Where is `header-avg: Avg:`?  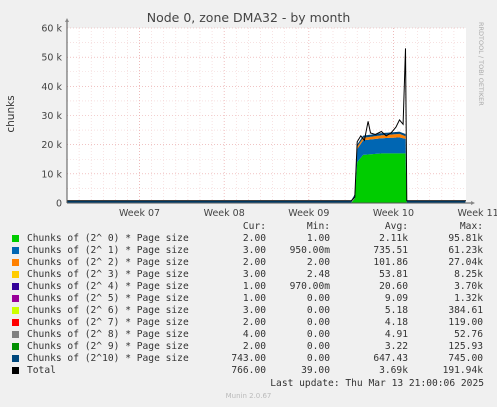
header-avg: Avg: is located at coordinates (396, 226).